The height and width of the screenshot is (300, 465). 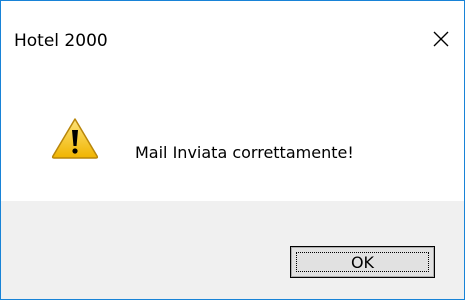 What do you see at coordinates (244, 152) in the screenshot?
I see `message-text: Mail Inviata correttamente!` at bounding box center [244, 152].